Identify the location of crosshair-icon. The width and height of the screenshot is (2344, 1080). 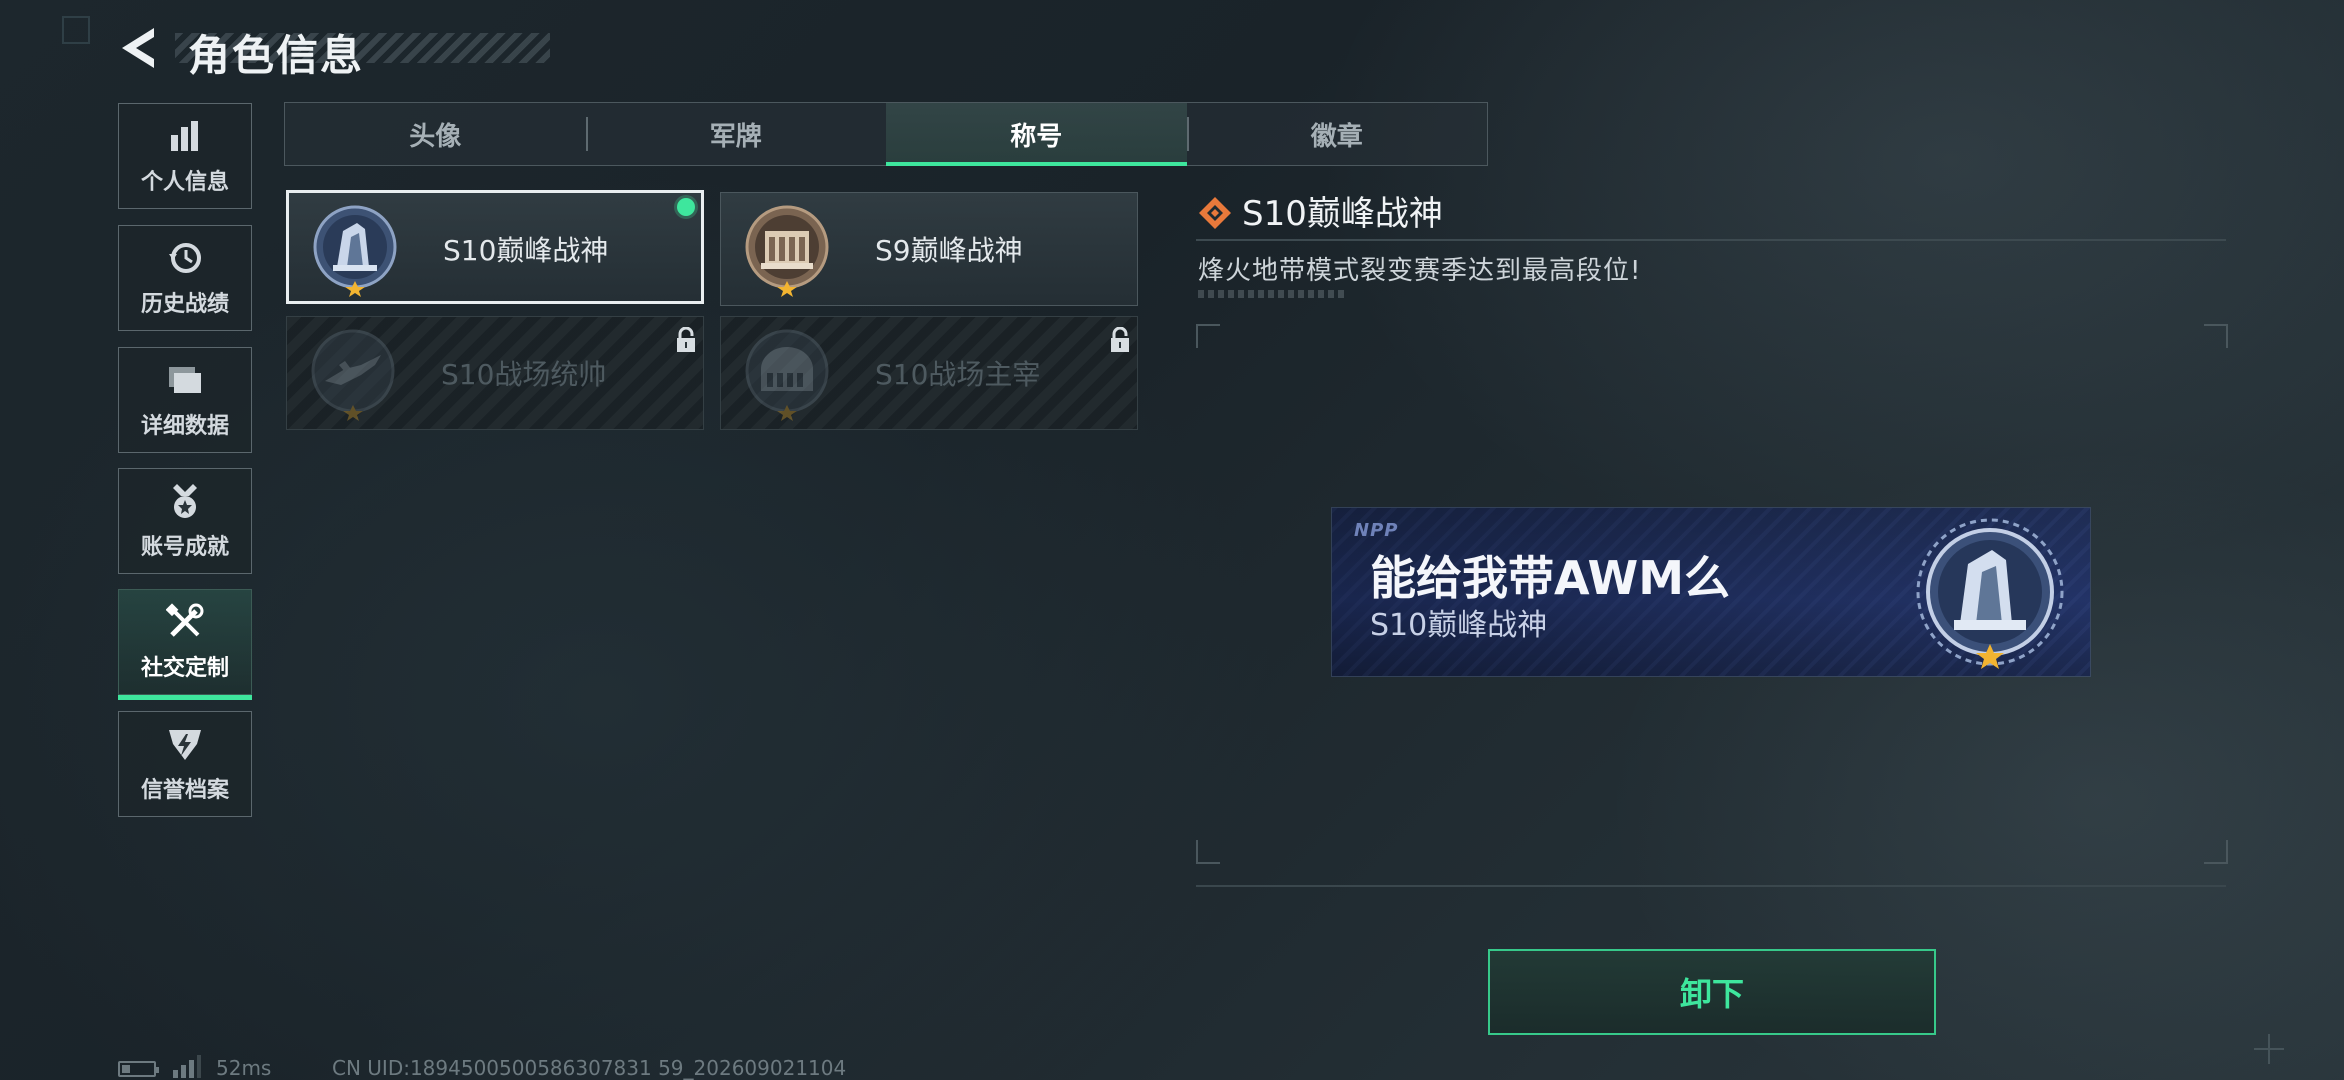
(2269, 1049).